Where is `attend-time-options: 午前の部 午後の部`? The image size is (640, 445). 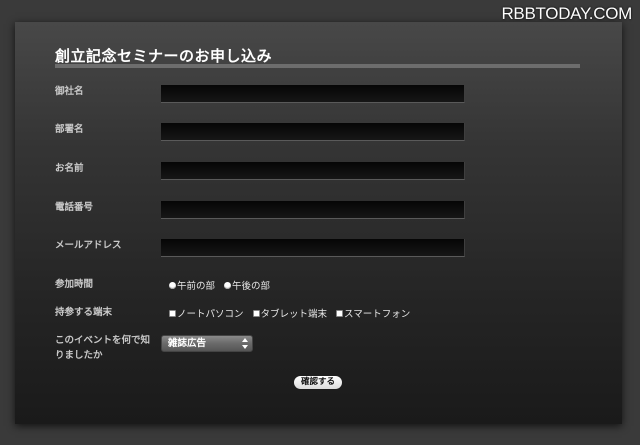 attend-time-options: 午前の部 午後の部 is located at coordinates (224, 285).